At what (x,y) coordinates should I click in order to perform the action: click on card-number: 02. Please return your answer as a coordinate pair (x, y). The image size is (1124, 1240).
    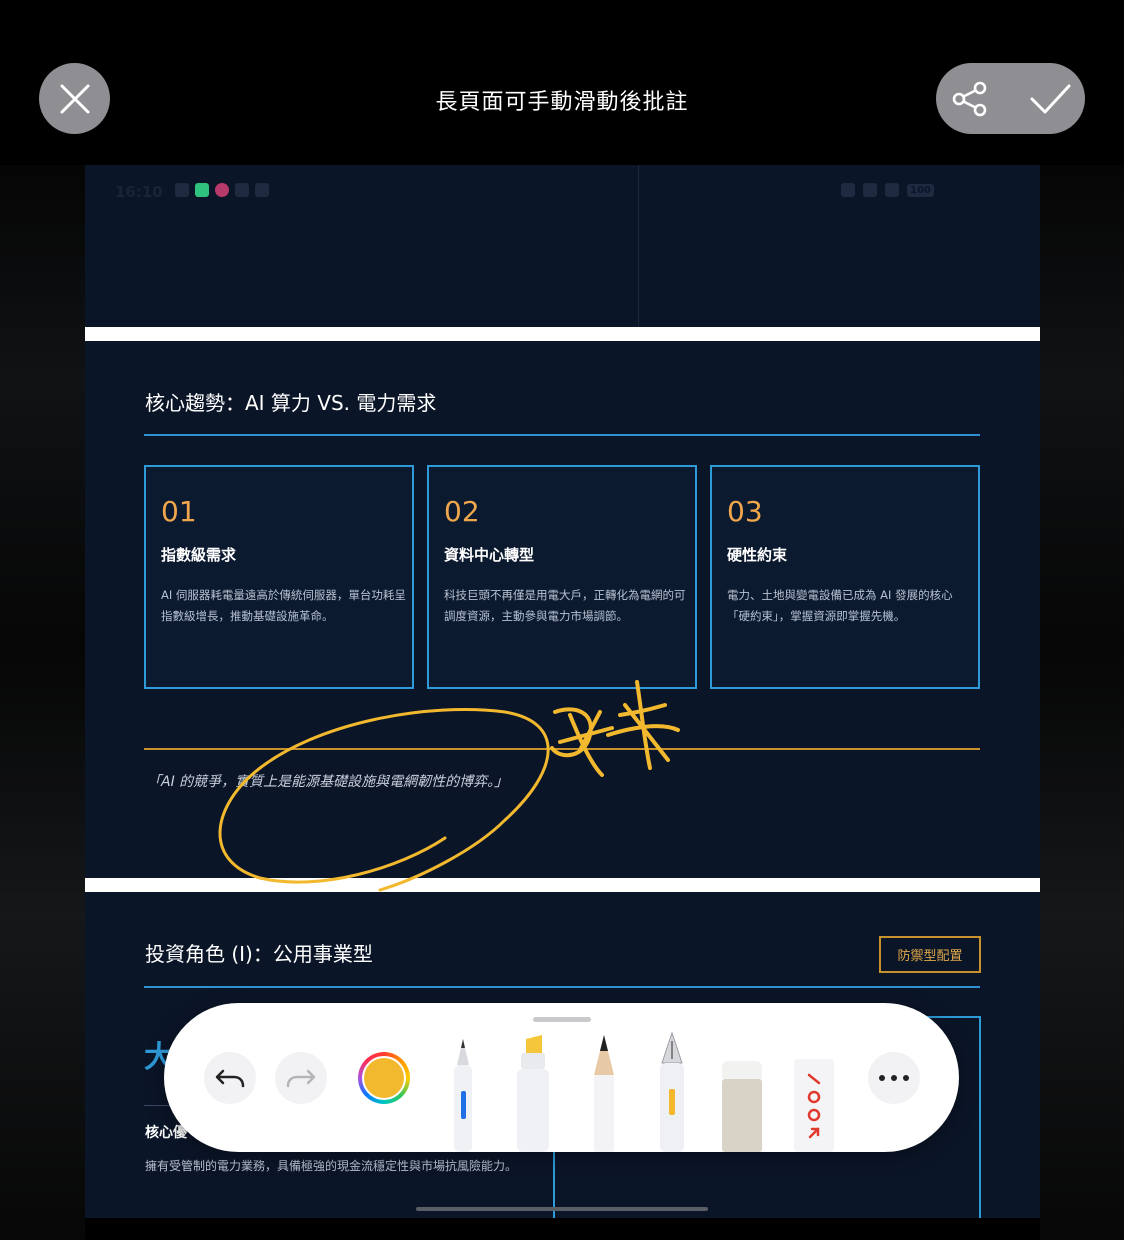
    Looking at the image, I should click on (462, 511).